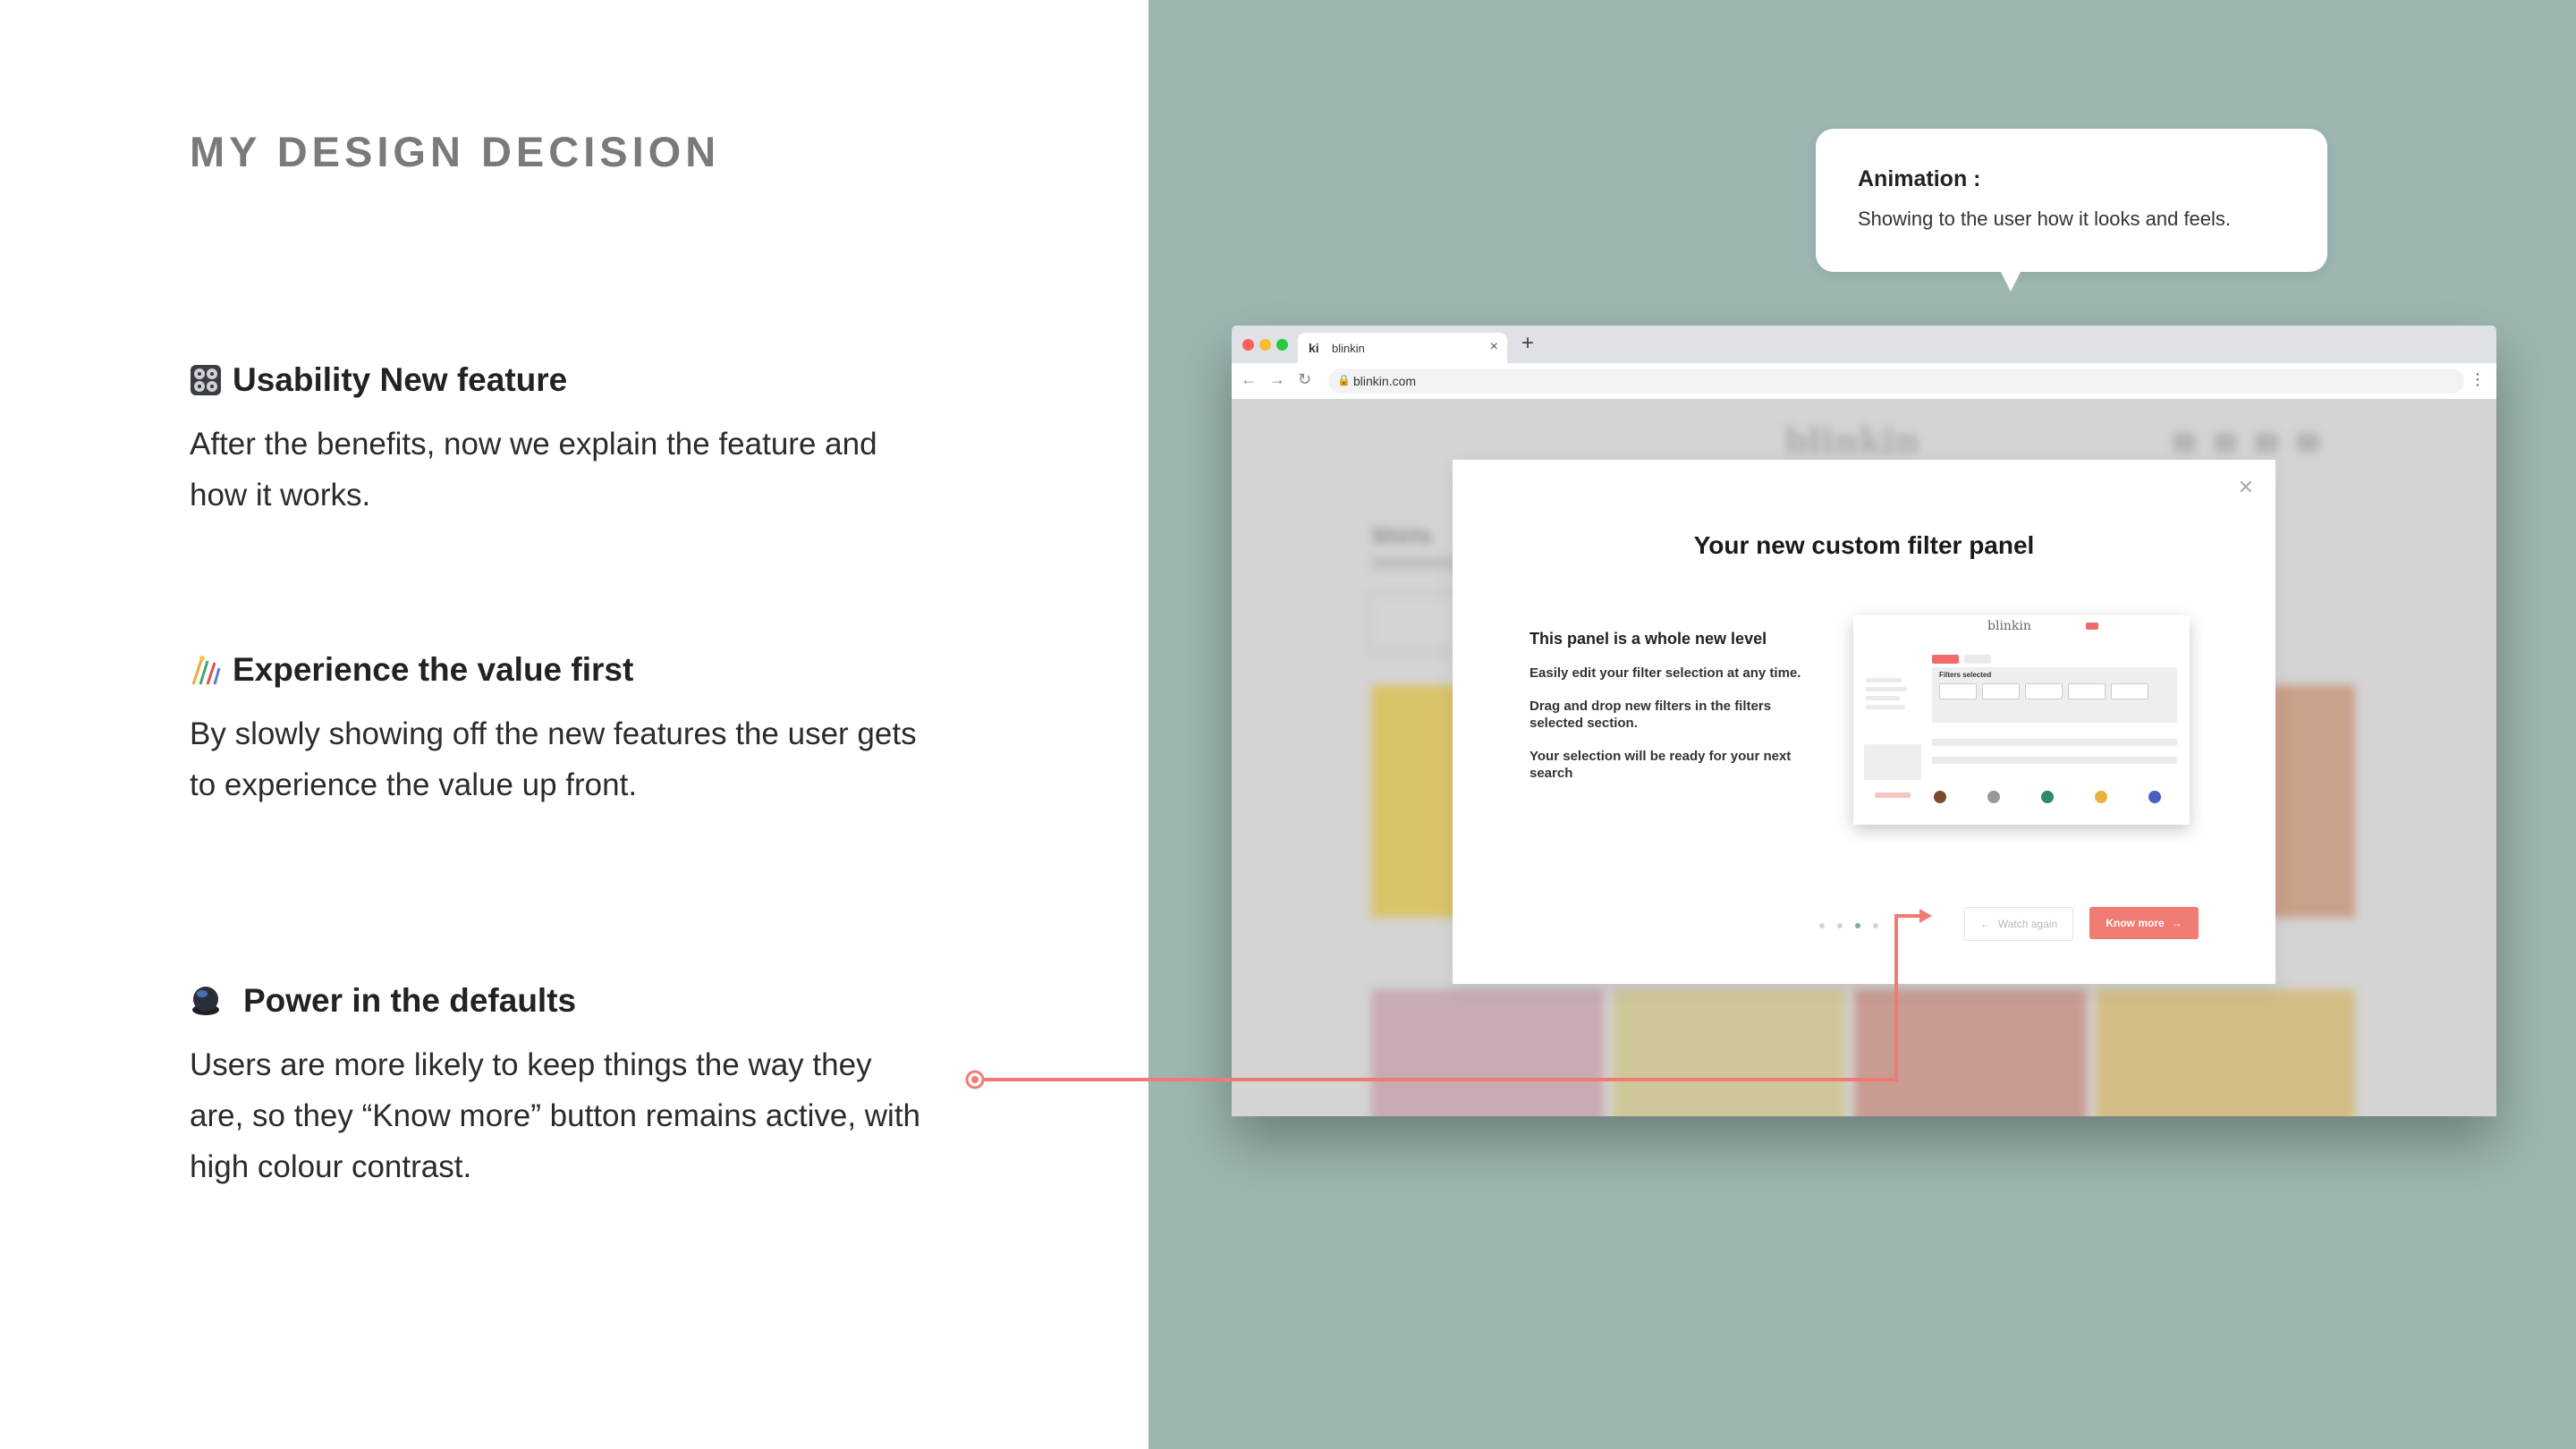 This screenshot has height=1449, width=2576. I want to click on preview-filters-selected: Filters selected, so click(2054, 695).